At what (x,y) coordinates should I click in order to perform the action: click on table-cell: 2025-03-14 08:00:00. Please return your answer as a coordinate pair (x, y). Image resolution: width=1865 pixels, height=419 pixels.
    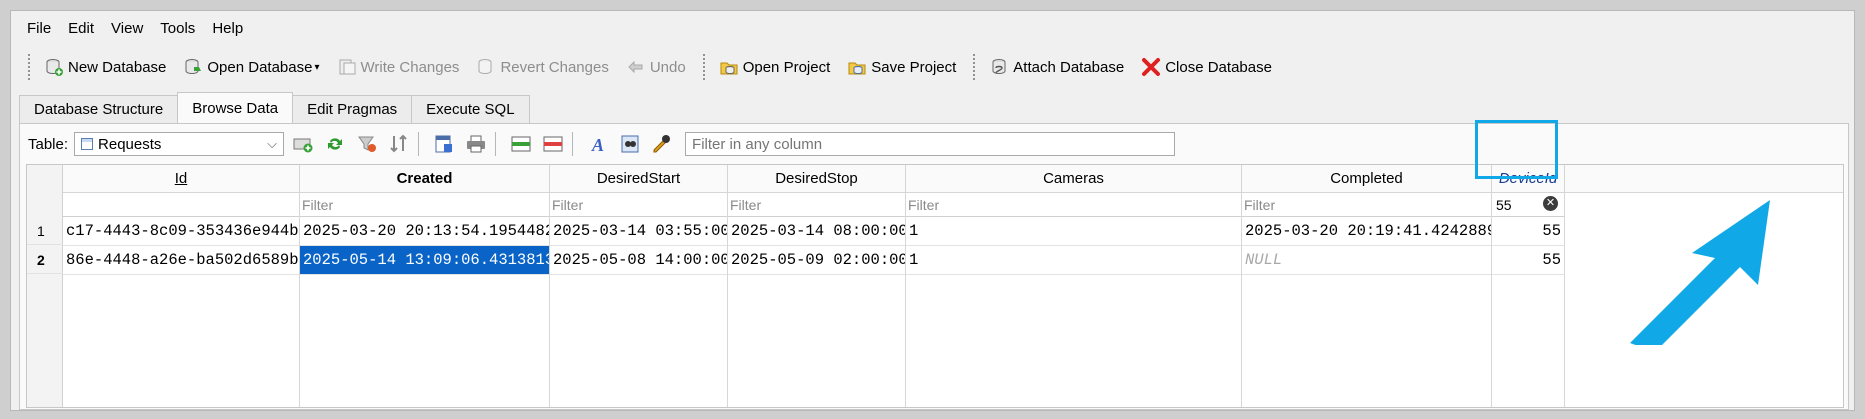
    Looking at the image, I should click on (816, 231).